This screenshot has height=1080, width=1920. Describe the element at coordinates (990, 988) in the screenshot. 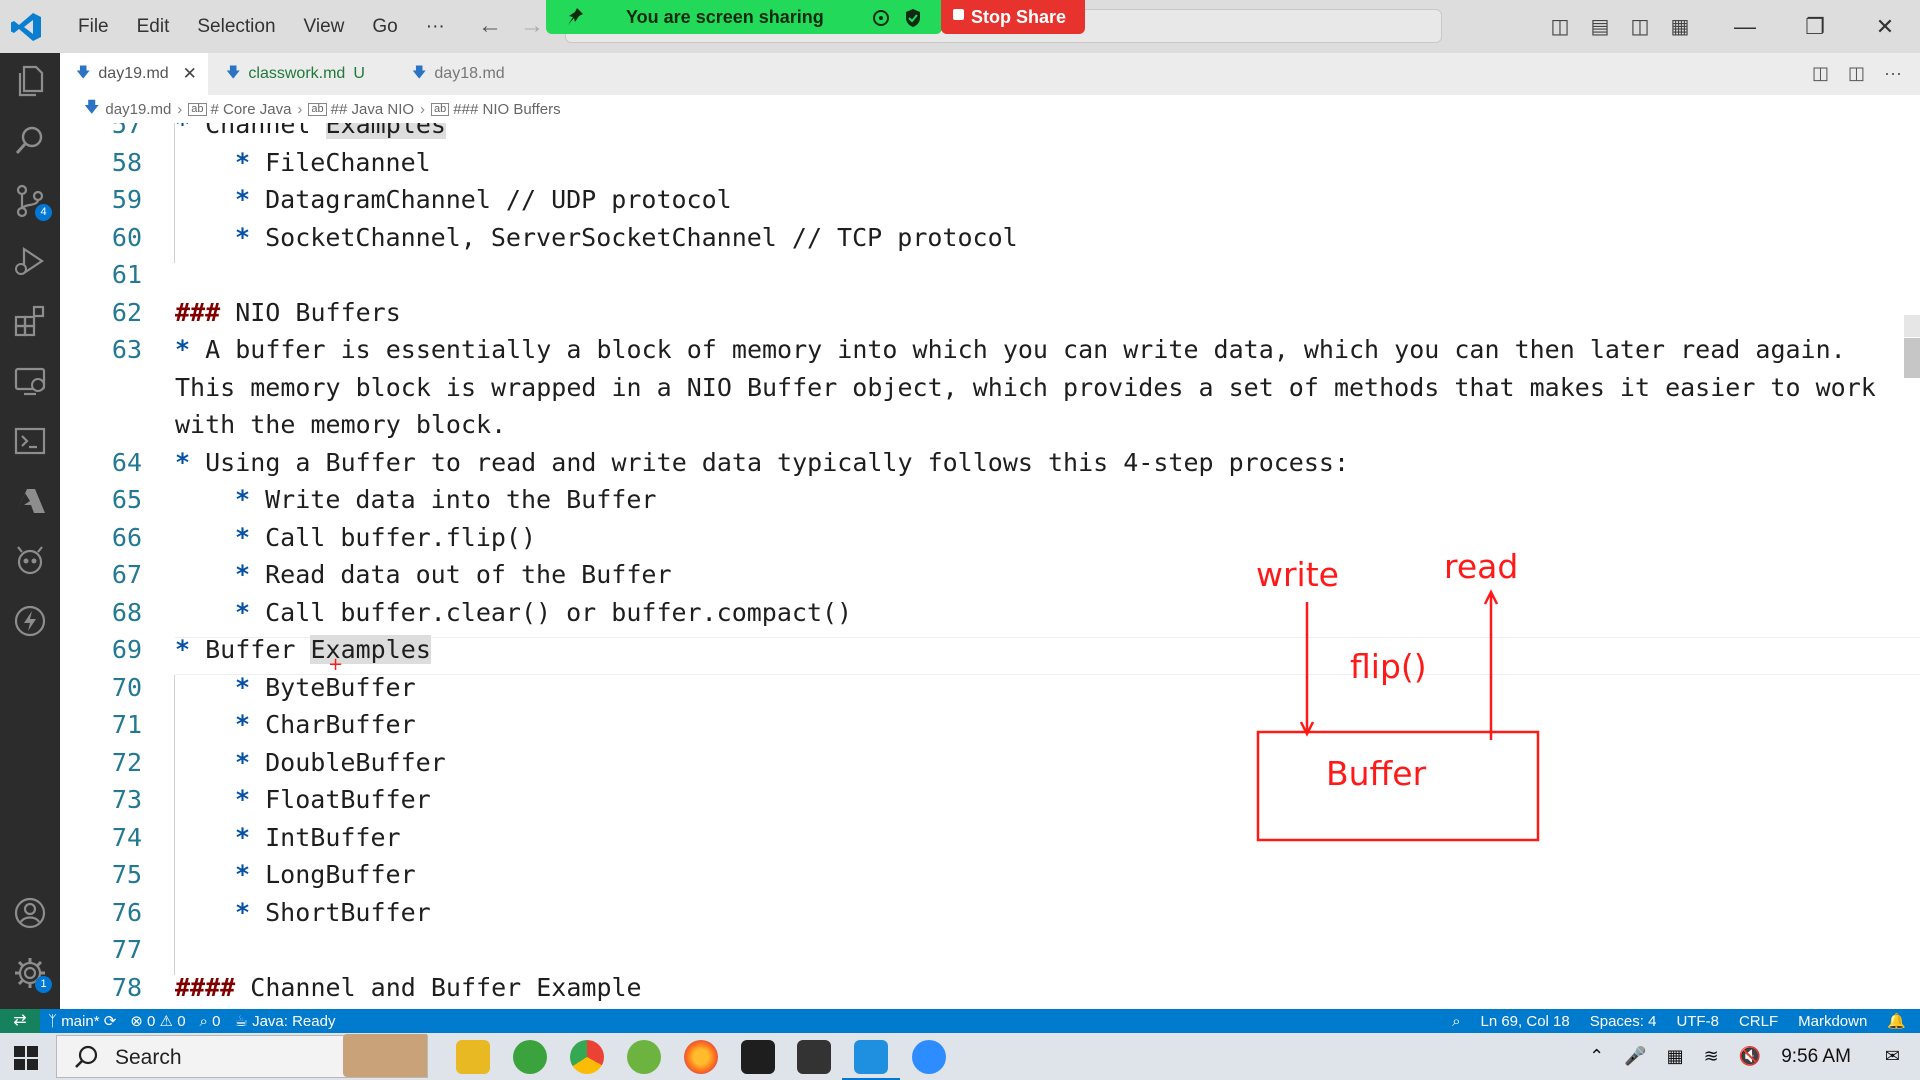

I see `editor-line: 78 #### Channel and Buffer Example` at that location.